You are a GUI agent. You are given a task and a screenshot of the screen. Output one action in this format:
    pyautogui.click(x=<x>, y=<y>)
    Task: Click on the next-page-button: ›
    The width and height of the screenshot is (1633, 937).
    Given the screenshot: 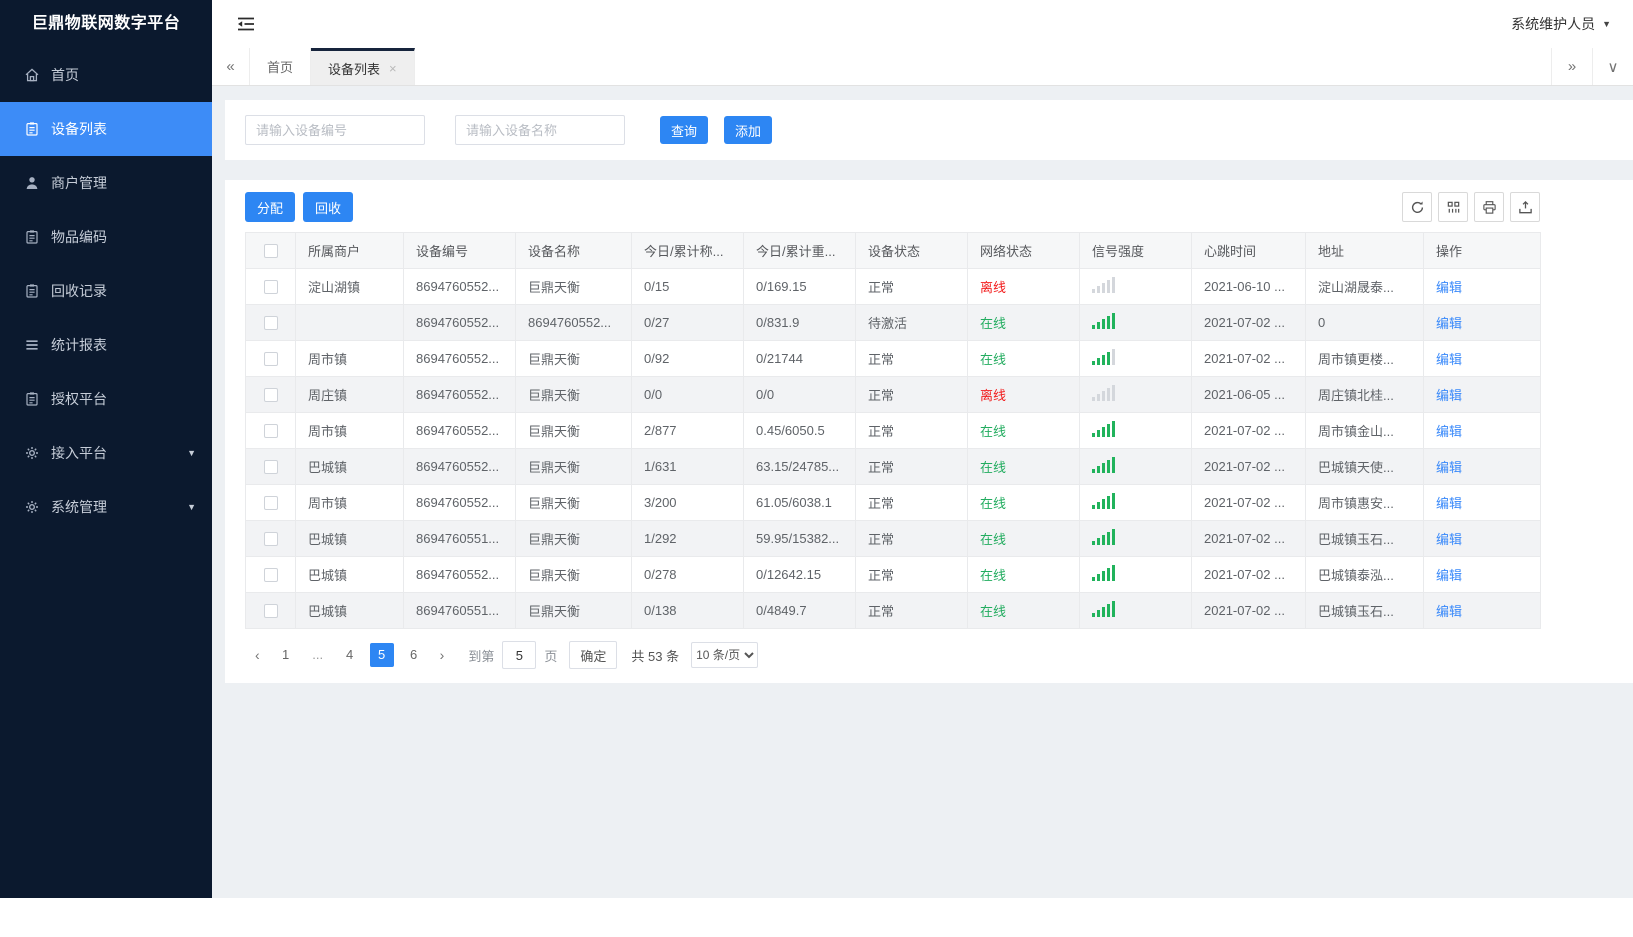 What is the action you would take?
    pyautogui.click(x=442, y=655)
    